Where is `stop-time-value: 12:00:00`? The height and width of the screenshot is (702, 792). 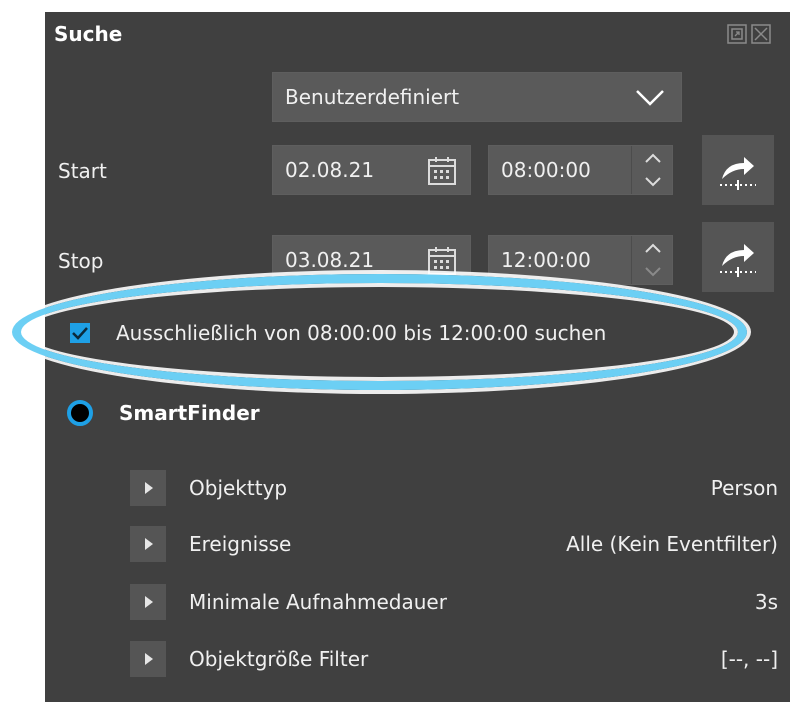 stop-time-value: 12:00:00 is located at coordinates (546, 260).